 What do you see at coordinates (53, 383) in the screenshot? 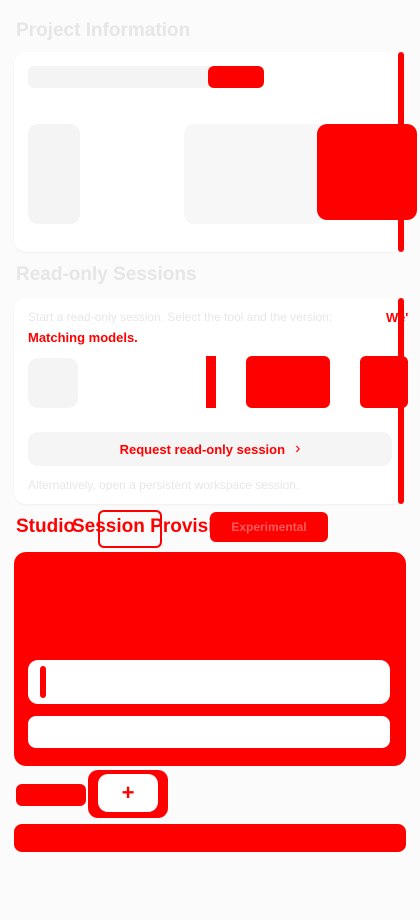
I see `tool-select-left` at bounding box center [53, 383].